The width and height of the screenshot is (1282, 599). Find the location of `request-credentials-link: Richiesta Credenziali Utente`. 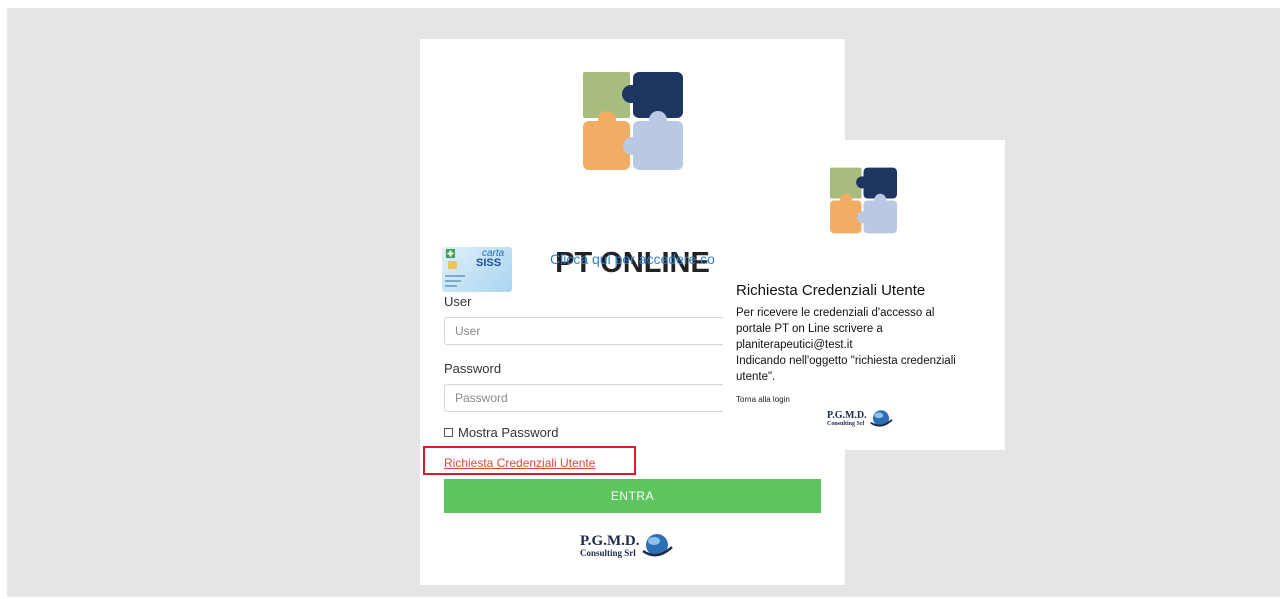

request-credentials-link: Richiesta Credenziali Utente is located at coordinates (519, 463).